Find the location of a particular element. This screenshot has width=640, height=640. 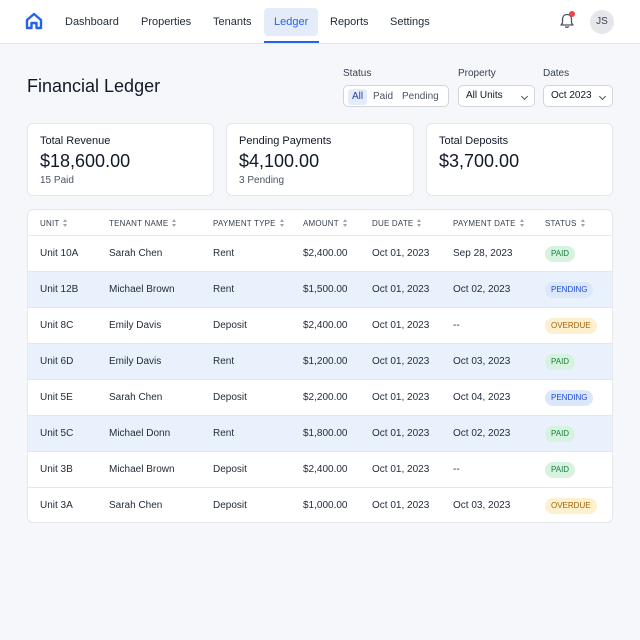

cell-payment-date: Oct 04, 2023 is located at coordinates (482, 397).